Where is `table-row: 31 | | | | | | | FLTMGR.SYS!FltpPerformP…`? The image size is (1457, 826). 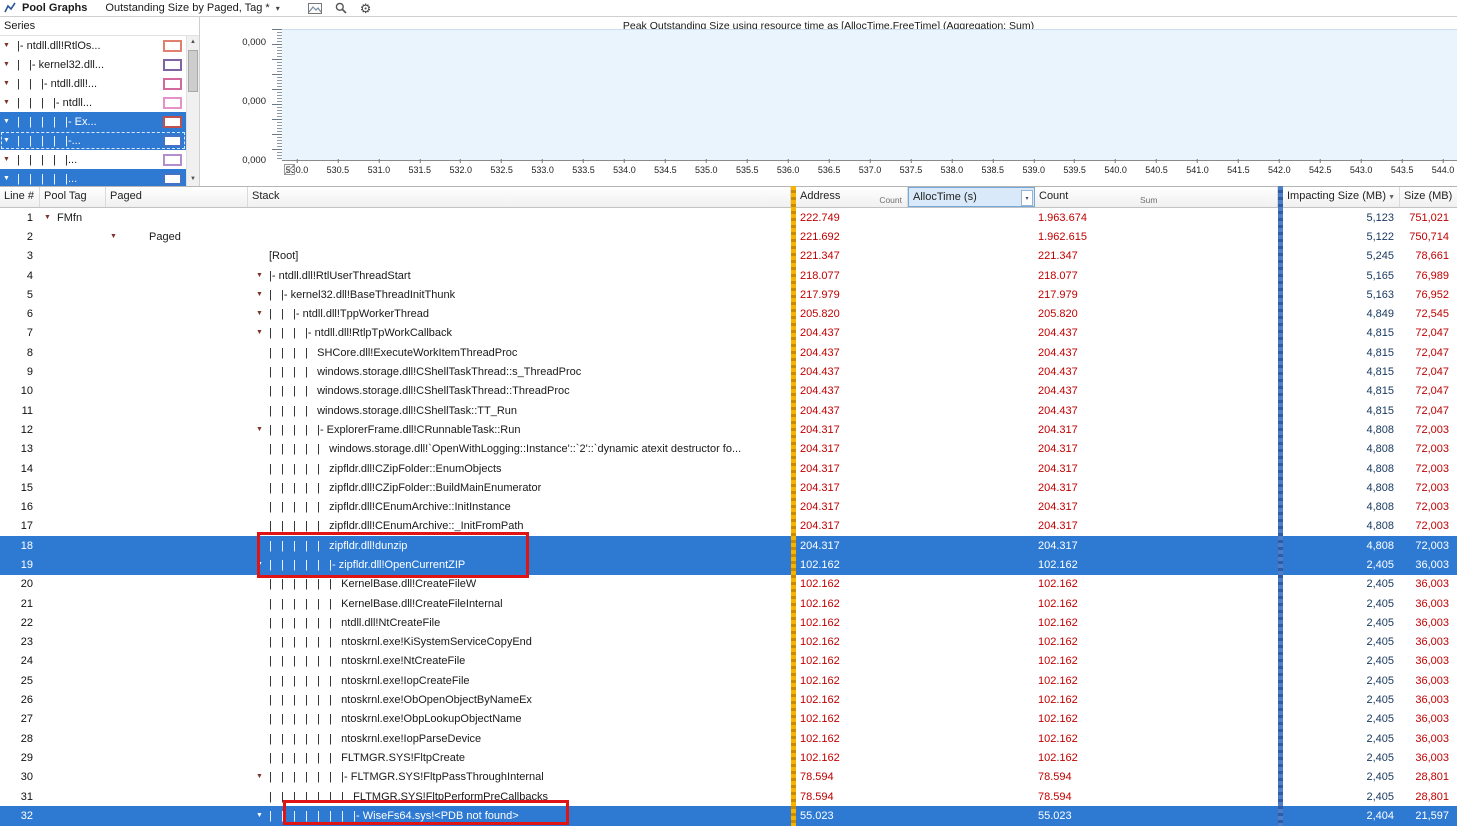 table-row: 31 | | | | | | | FLTMGR.SYS!FltpPerformP… is located at coordinates (728, 796).